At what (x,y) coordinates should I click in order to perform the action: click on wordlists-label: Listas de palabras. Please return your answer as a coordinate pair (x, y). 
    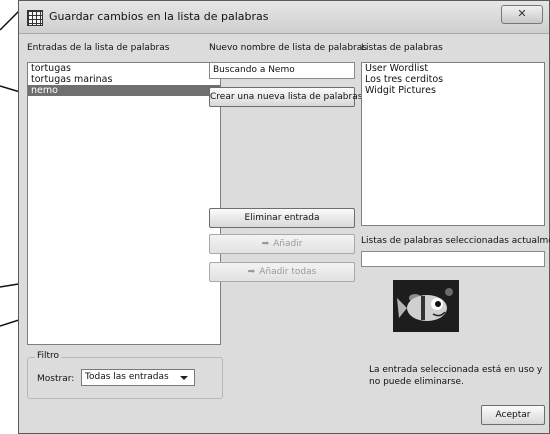
    Looking at the image, I should click on (402, 48).